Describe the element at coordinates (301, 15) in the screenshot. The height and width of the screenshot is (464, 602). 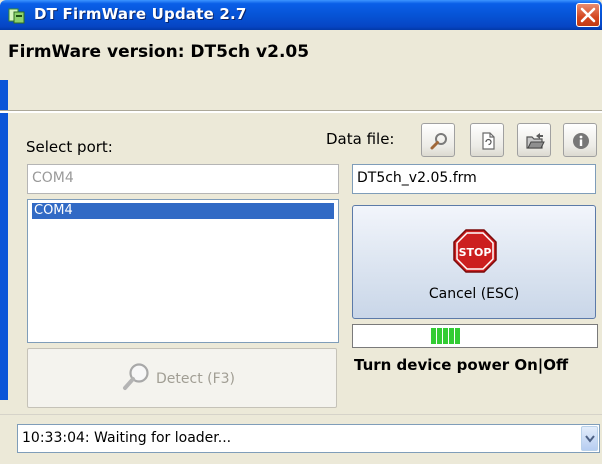
I see `title-bar: DT FirmWare Update 2.7` at that location.